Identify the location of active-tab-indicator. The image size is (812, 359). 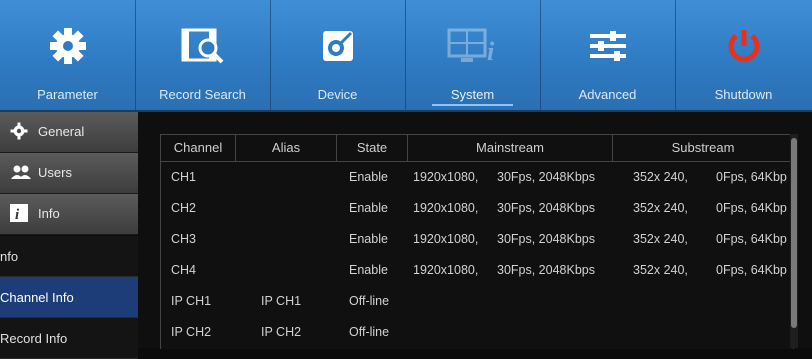
(472, 105).